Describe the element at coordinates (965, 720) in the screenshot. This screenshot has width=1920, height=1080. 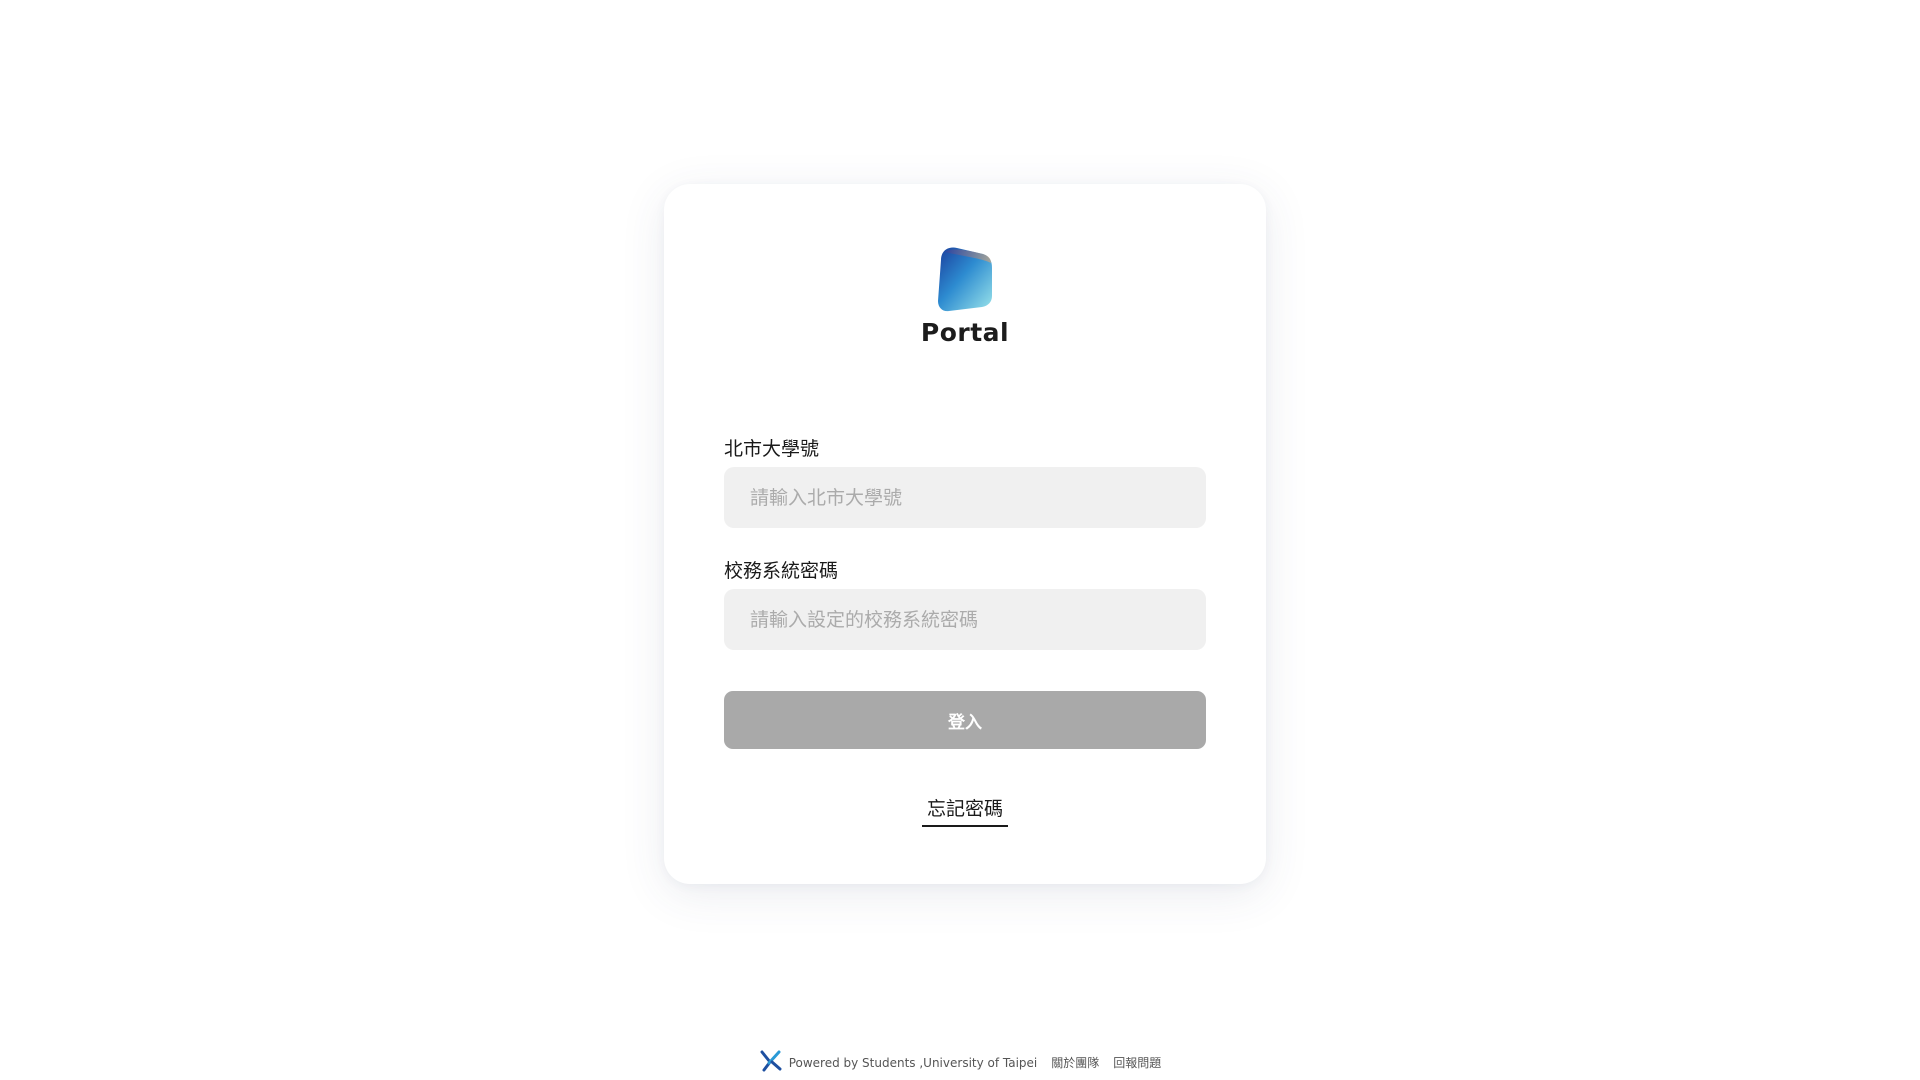
I see `login-button: 登入` at that location.